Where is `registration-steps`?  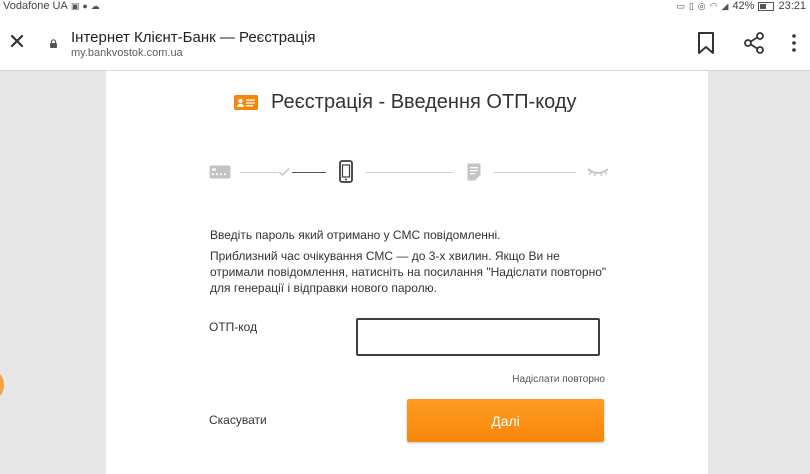 registration-steps is located at coordinates (407, 172).